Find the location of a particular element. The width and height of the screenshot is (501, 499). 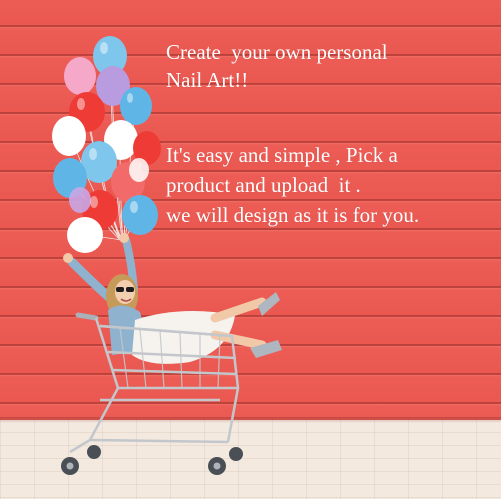

balloon-cluster is located at coordinates (106, 144).